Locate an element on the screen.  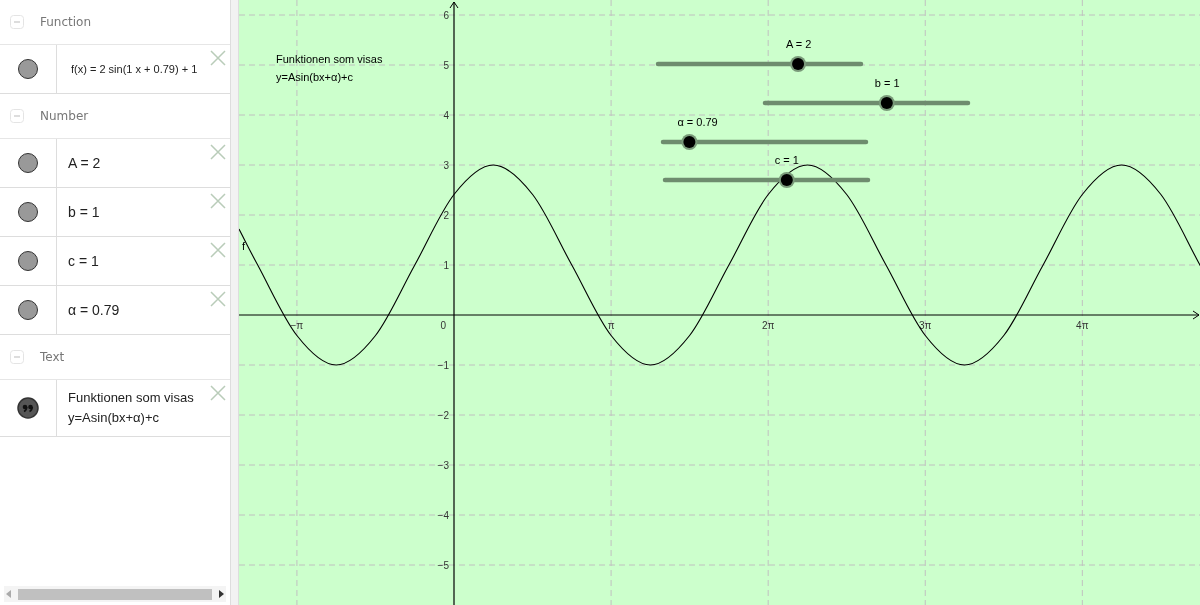
tick-label: 2 is located at coordinates (446, 215).